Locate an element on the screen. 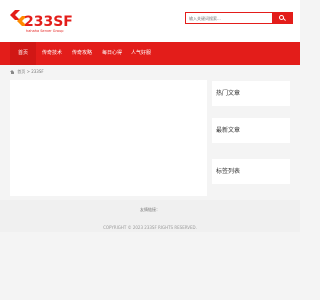 Image resolution: width=320 pixels, height=300 pixels. nav-item-tech: 传奇技术 is located at coordinates (52, 53).